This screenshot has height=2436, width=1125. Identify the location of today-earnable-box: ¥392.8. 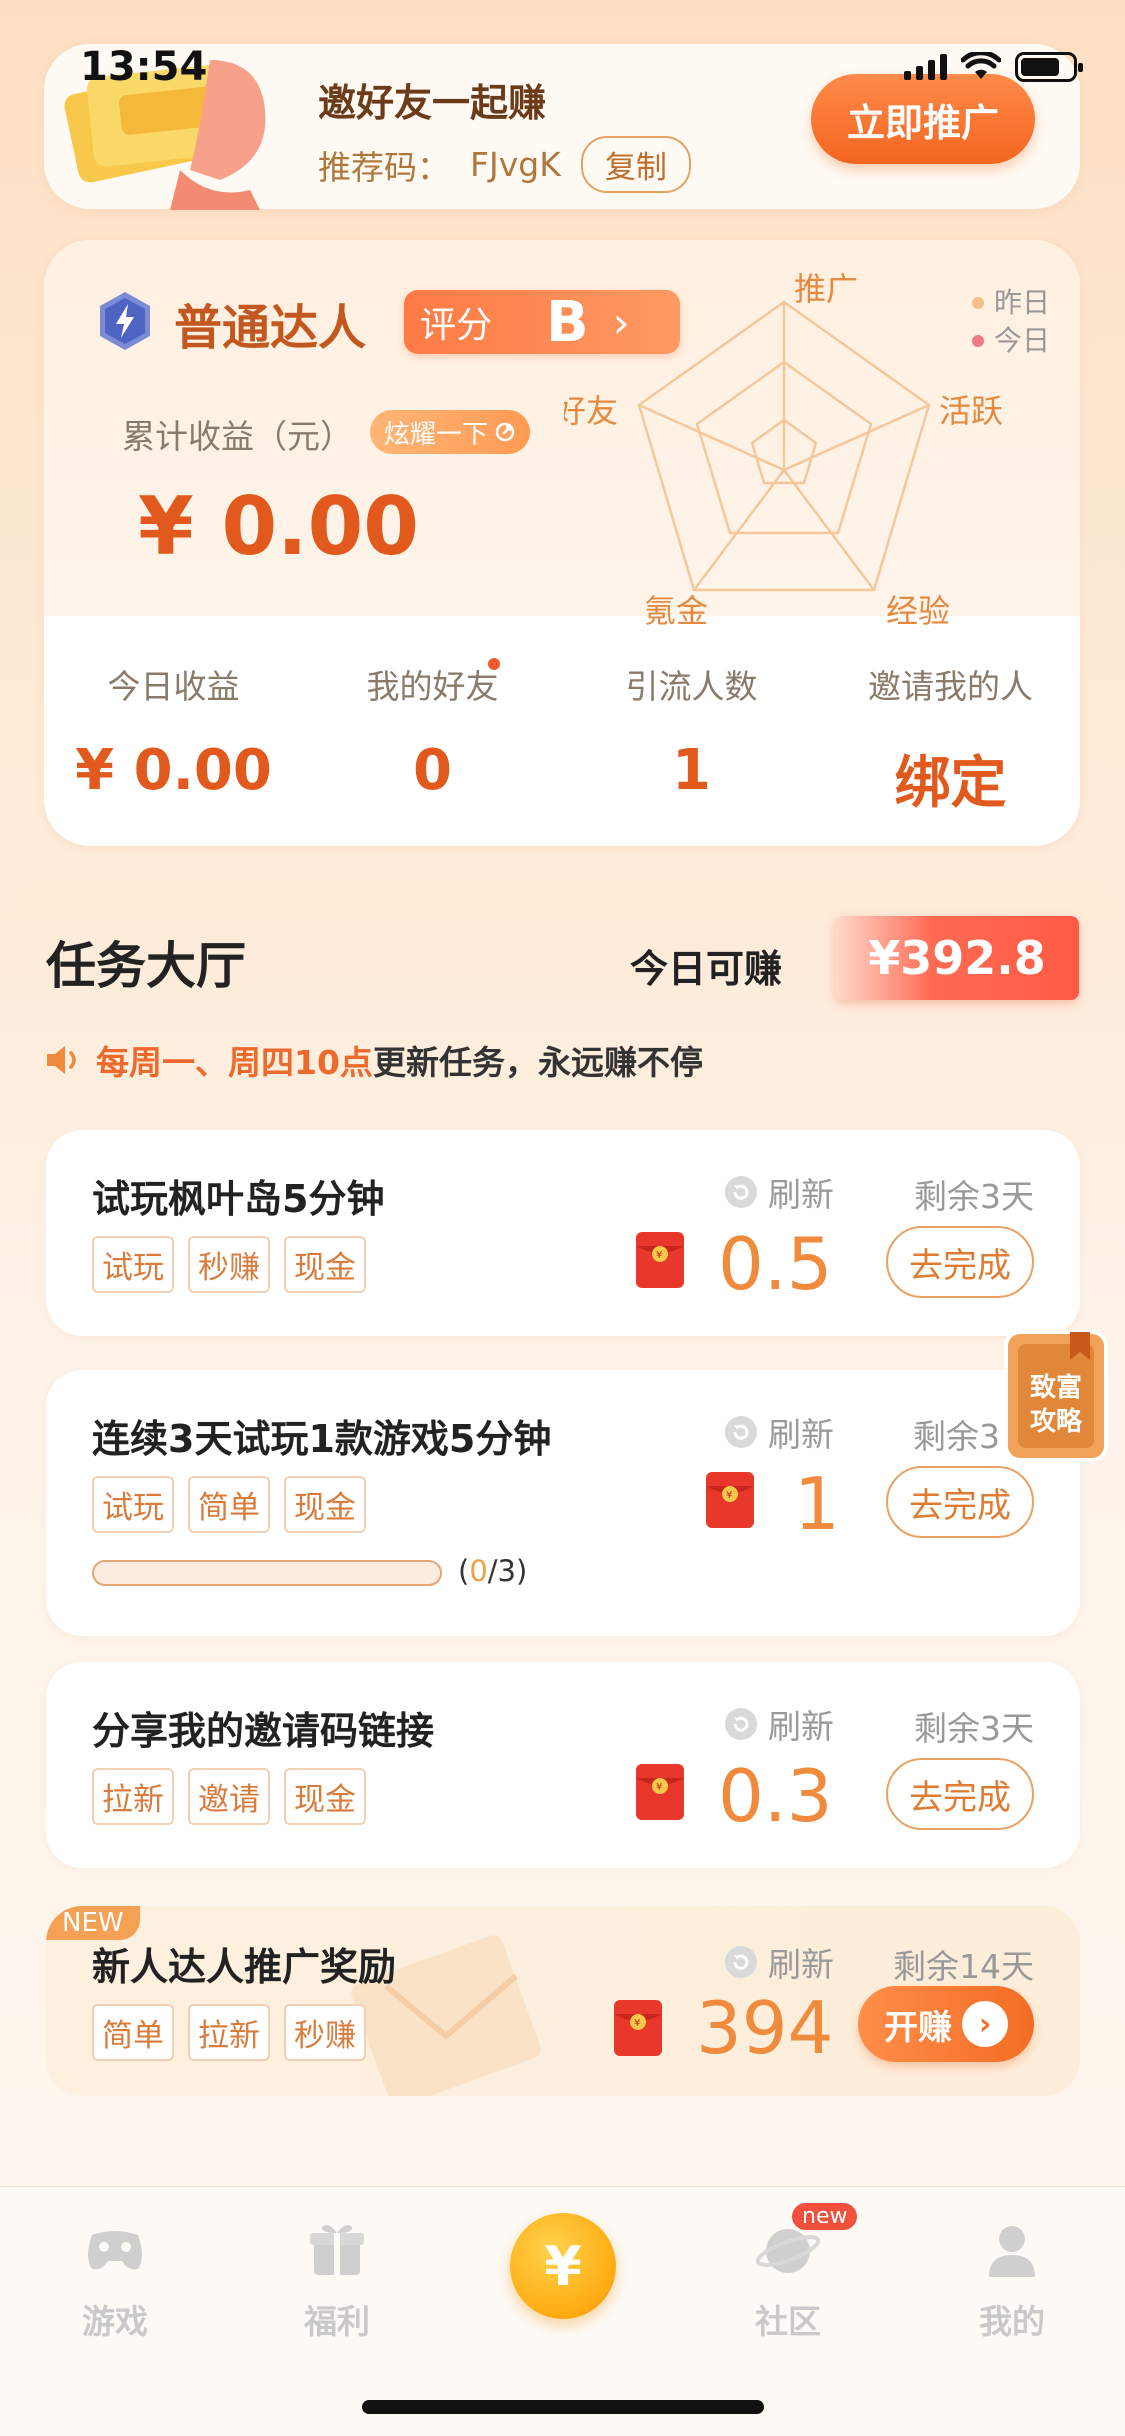
(957, 958).